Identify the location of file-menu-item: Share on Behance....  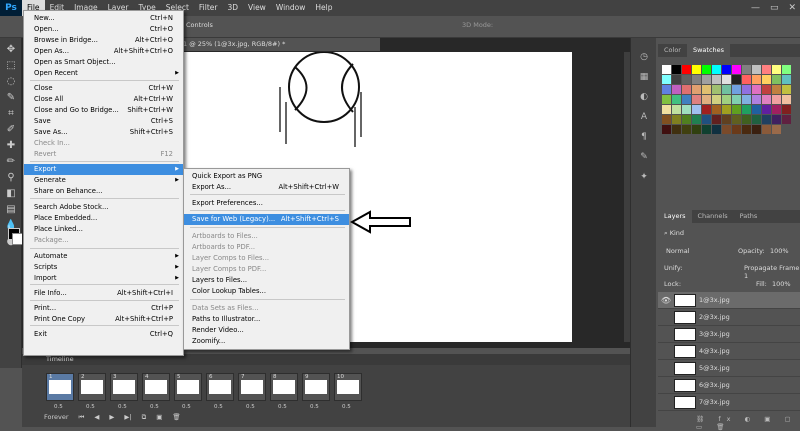
(103, 191).